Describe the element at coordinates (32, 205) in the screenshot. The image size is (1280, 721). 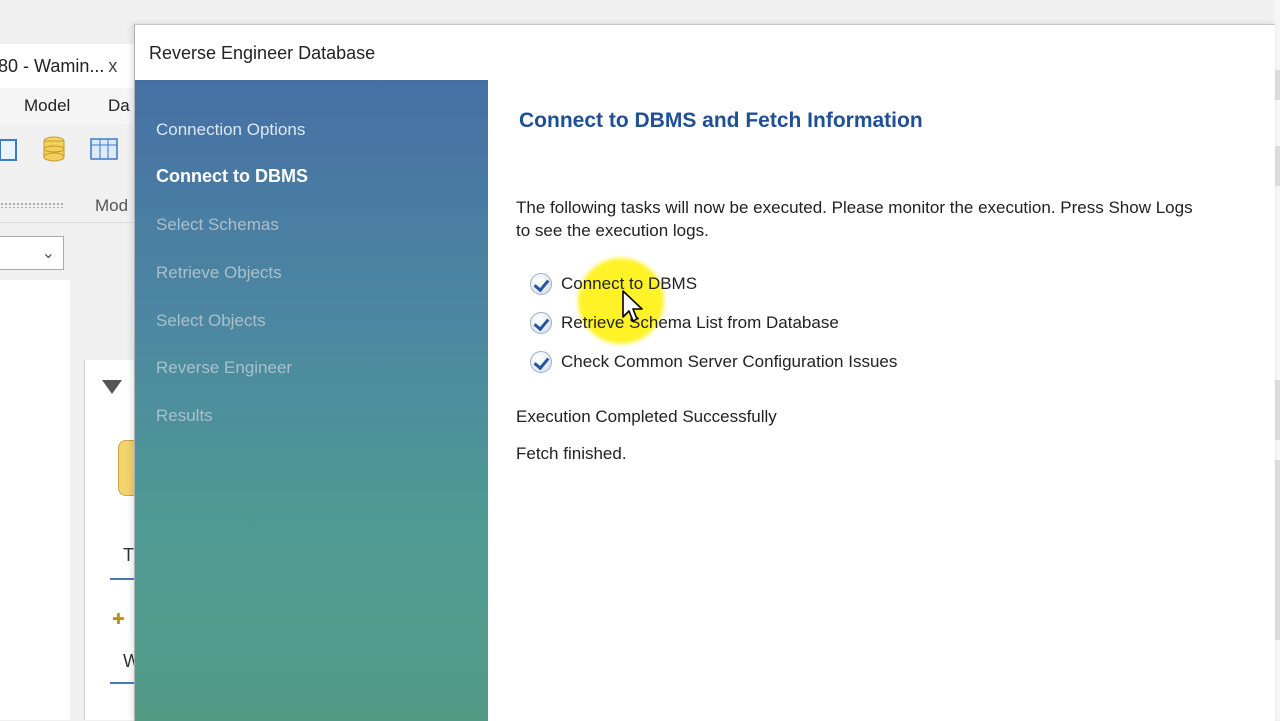
I see `drag-handle` at that location.